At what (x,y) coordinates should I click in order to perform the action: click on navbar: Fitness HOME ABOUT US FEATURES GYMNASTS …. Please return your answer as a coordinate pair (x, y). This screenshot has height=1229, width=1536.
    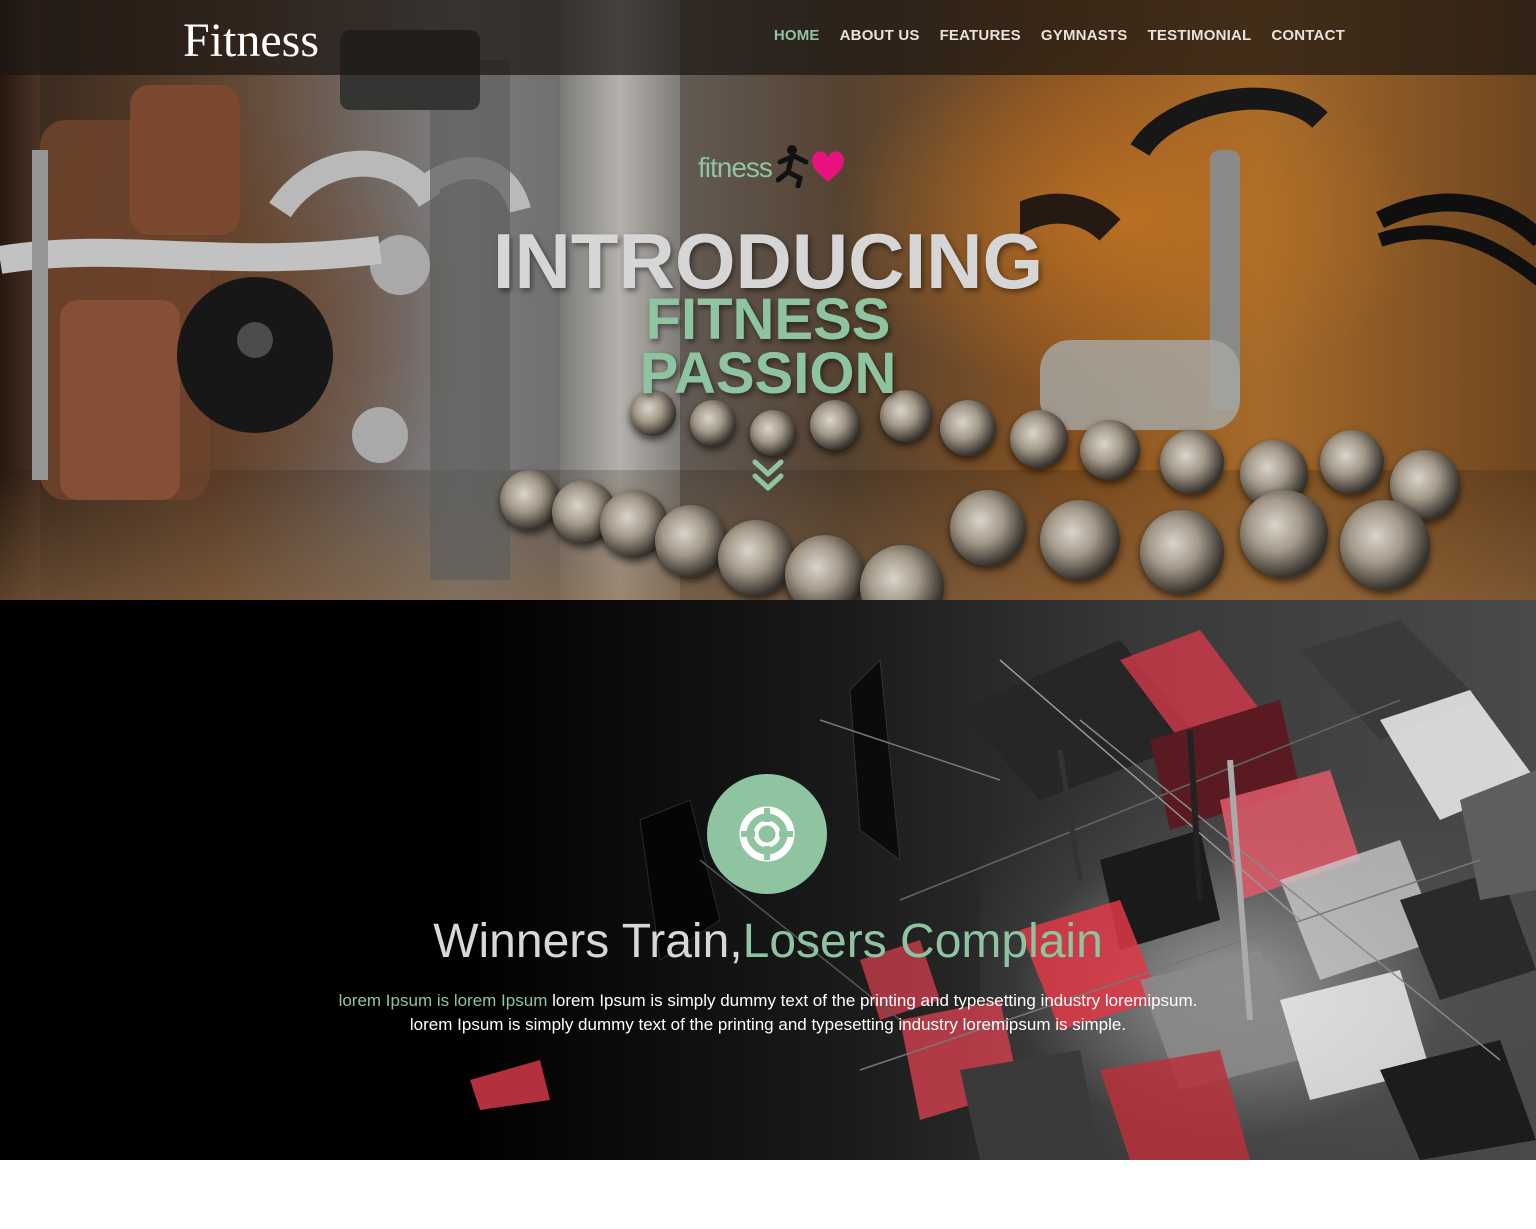
    Looking at the image, I should click on (768, 37).